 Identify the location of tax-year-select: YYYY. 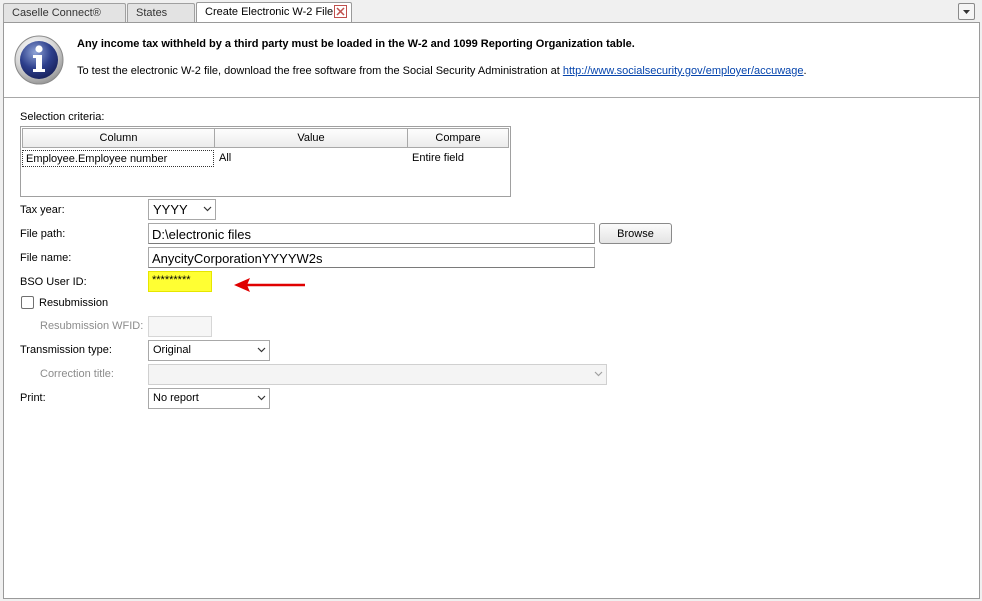
(182, 209).